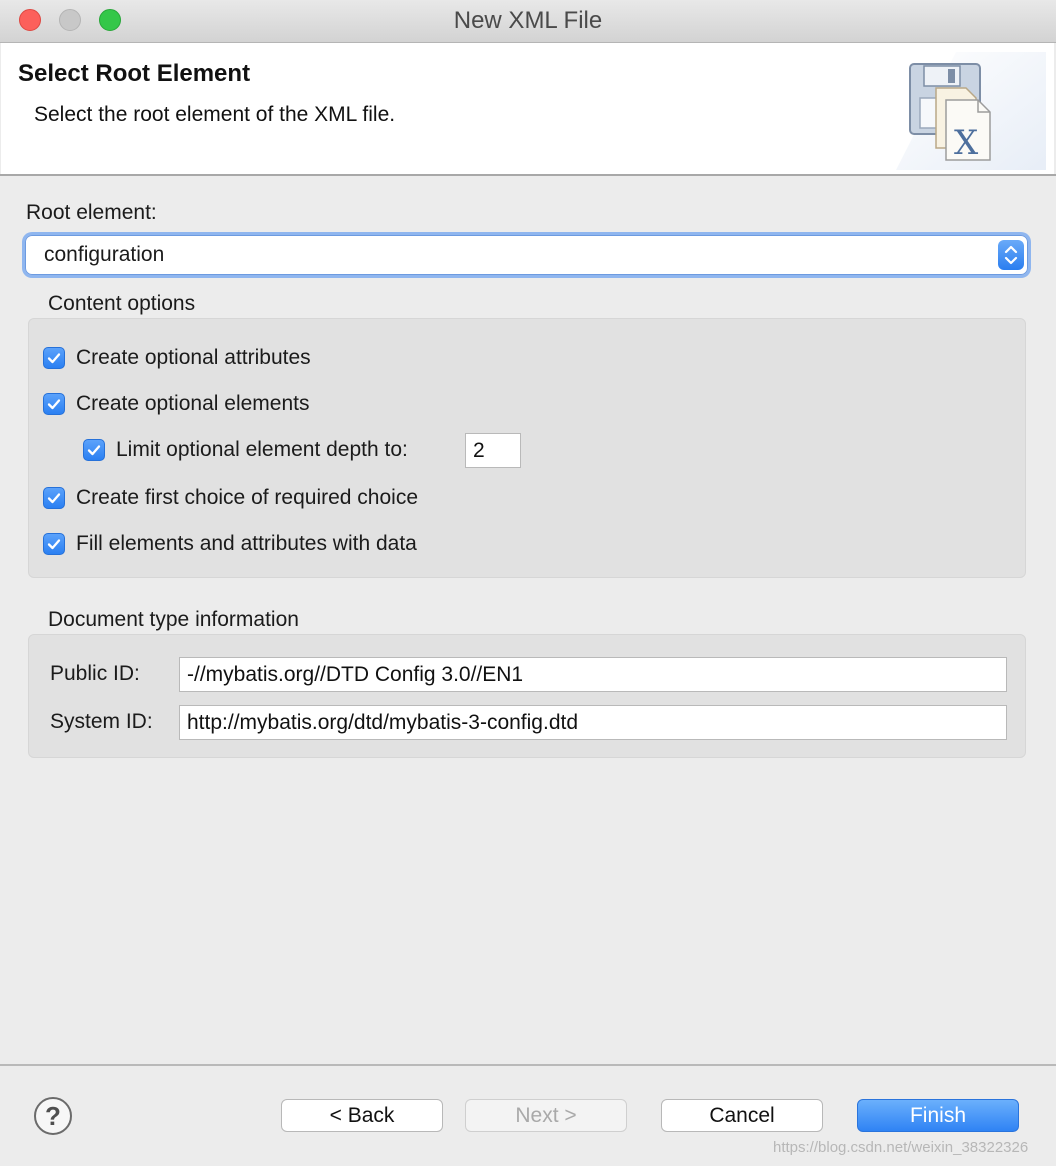 This screenshot has width=1056, height=1166. I want to click on public-id-label: Public ID:, so click(95, 673).